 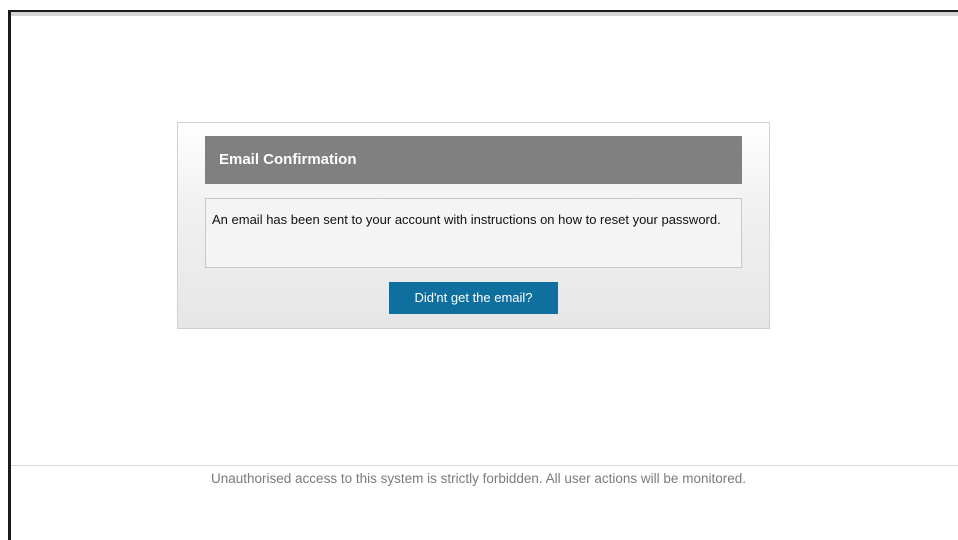 I want to click on footer-divider, so click(x=484, y=465).